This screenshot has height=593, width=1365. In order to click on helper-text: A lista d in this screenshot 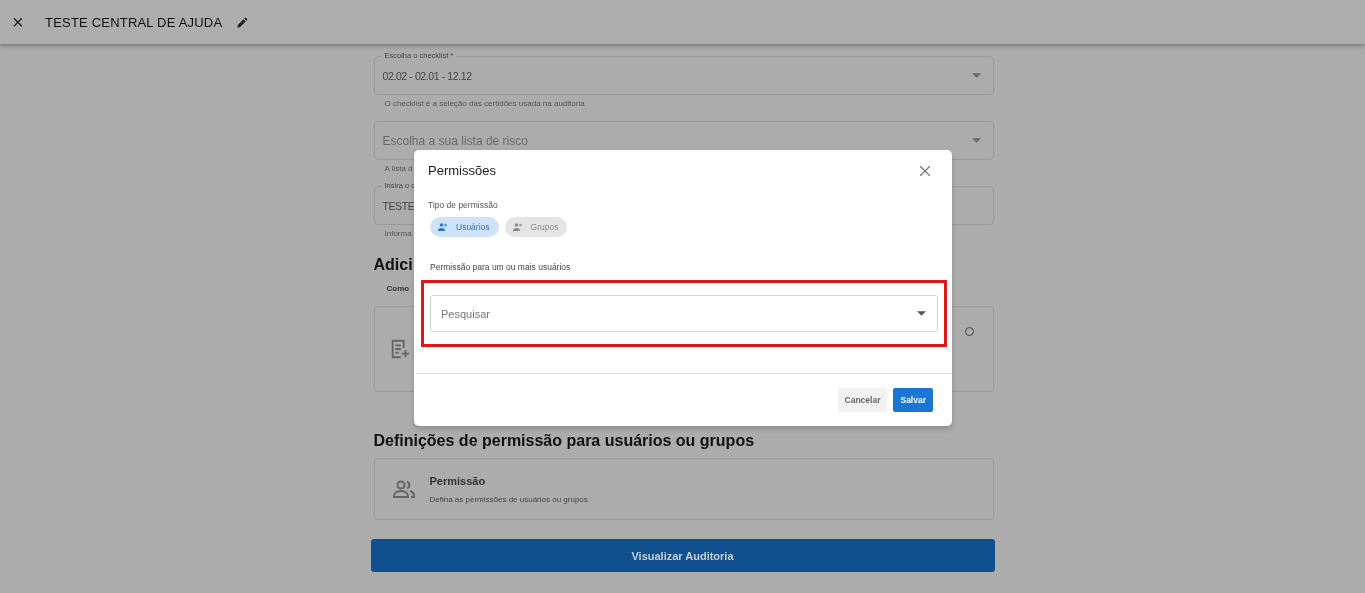, I will do `click(398, 168)`.